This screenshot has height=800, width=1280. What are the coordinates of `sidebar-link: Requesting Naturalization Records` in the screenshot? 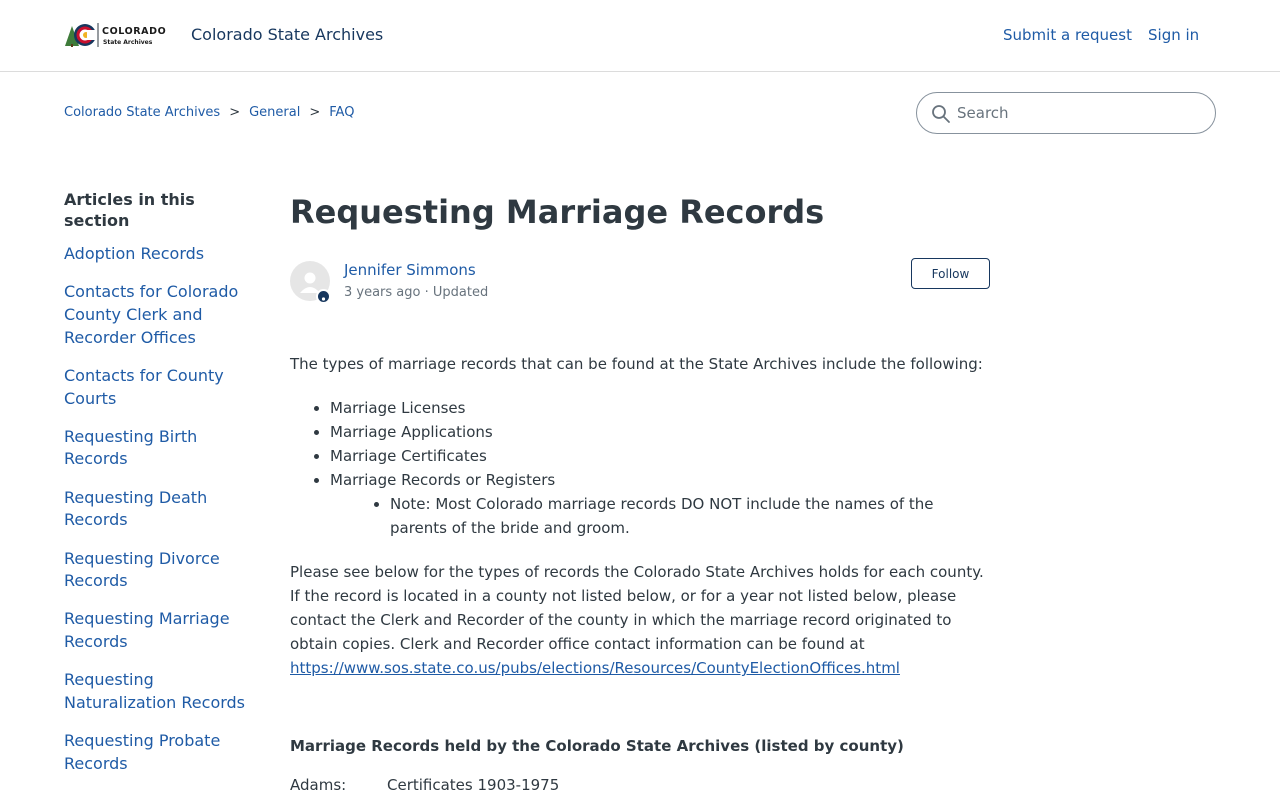 It's located at (154, 691).